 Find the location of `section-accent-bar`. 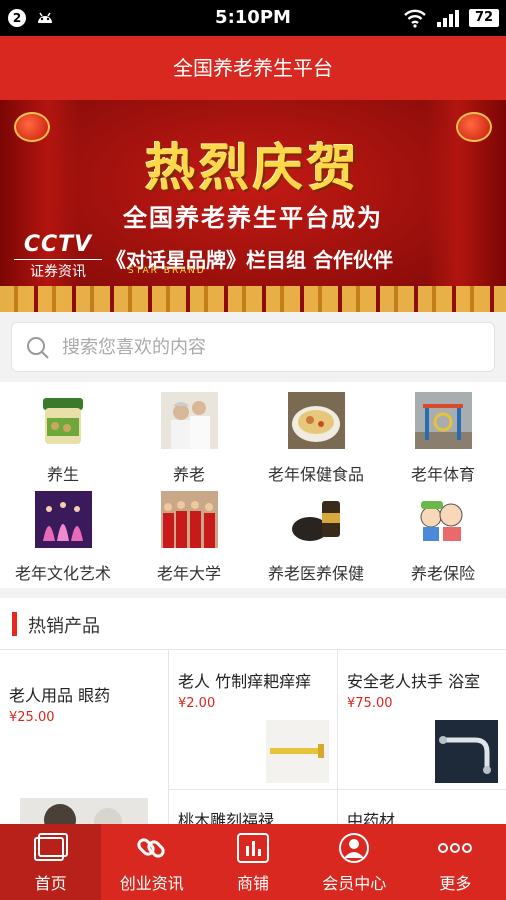

section-accent-bar is located at coordinates (14, 624).